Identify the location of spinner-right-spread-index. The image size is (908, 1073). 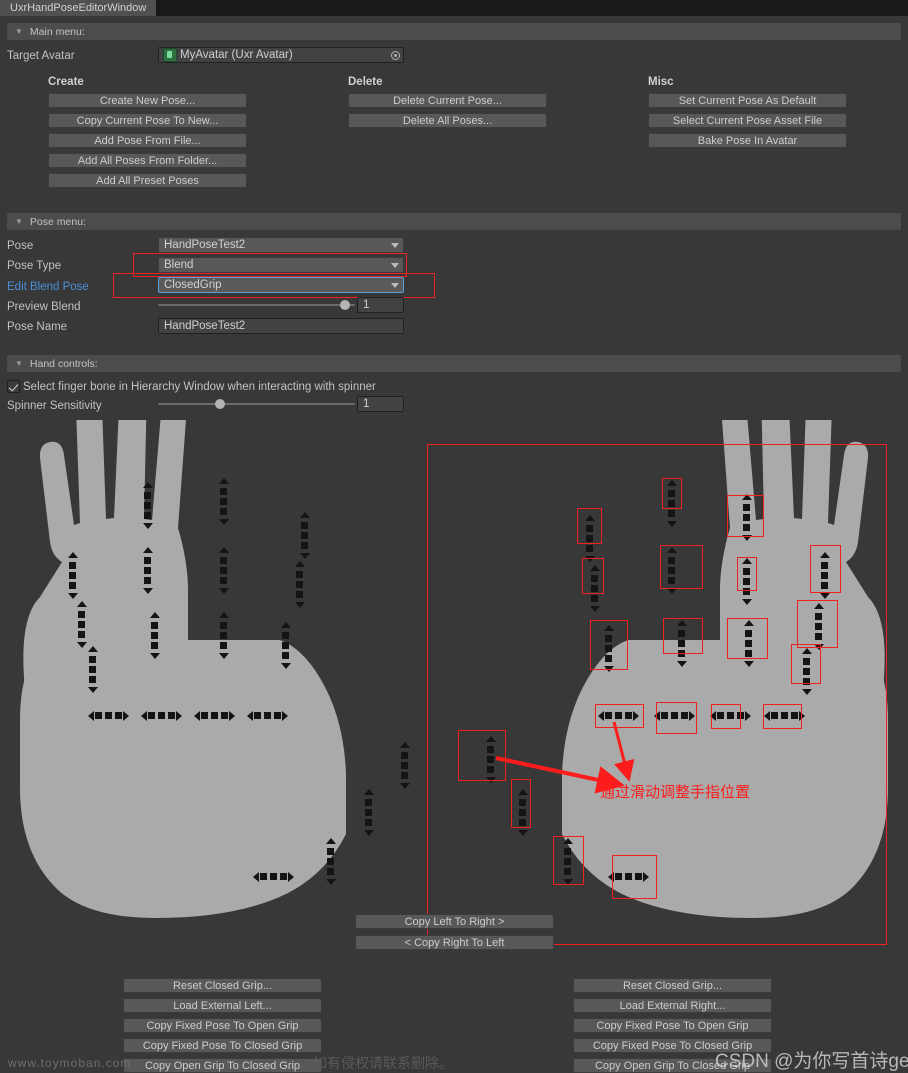
(618, 715).